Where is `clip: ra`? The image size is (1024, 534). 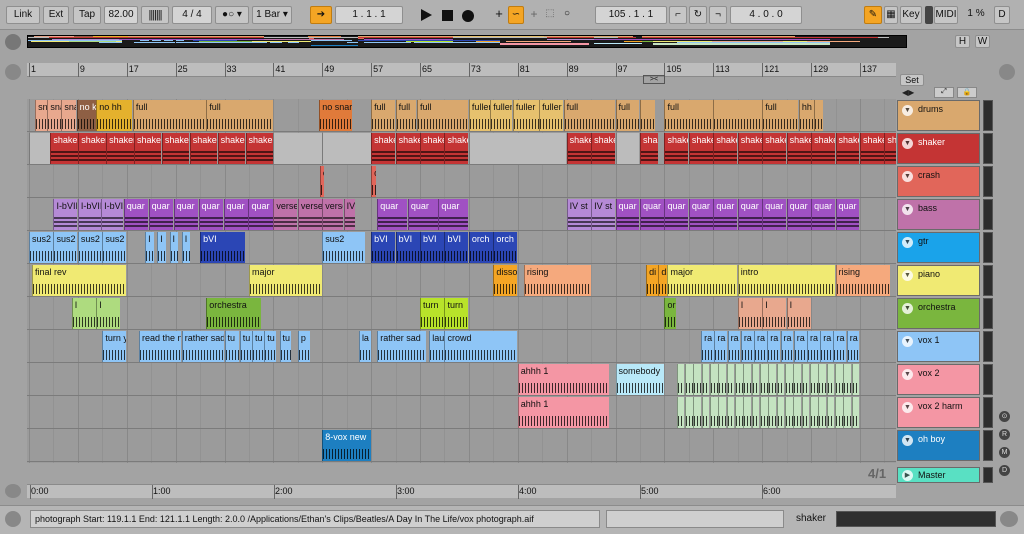 clip: ra is located at coordinates (787, 346).